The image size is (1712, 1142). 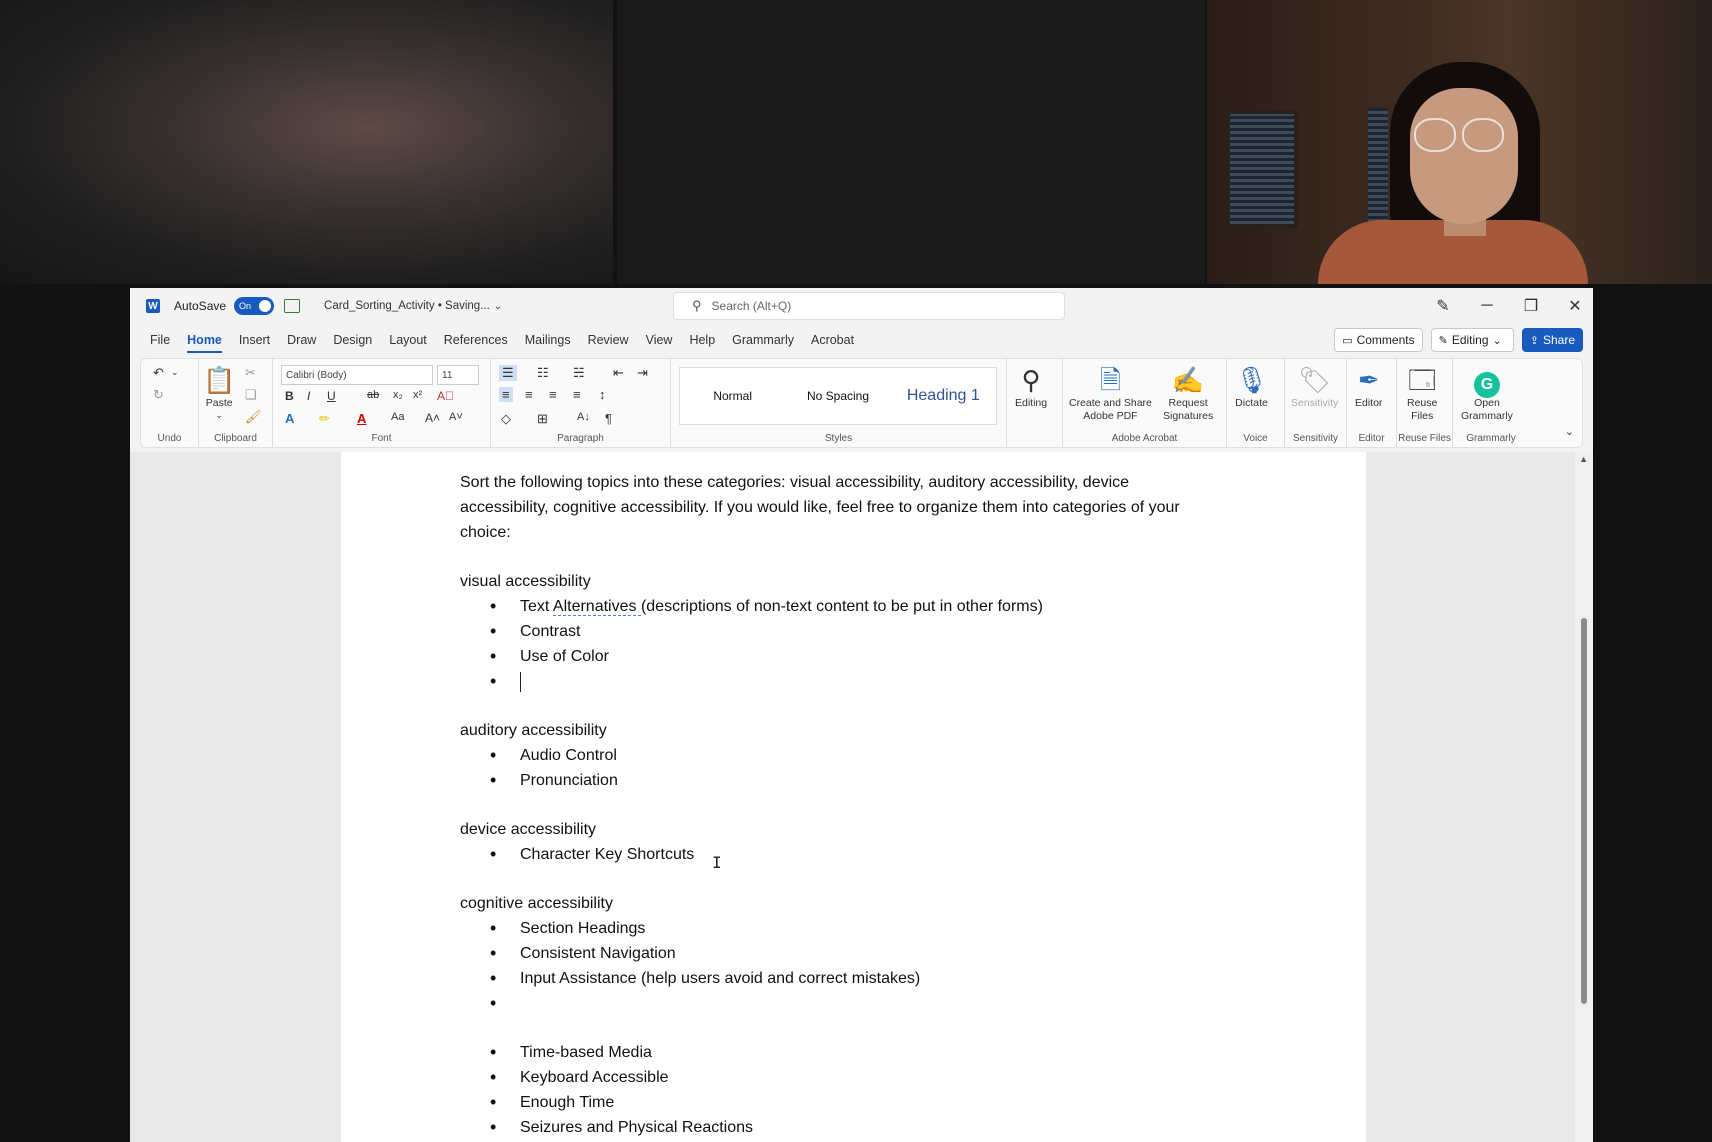 What do you see at coordinates (447, 375) in the screenshot?
I see `font-size-value: 11` at bounding box center [447, 375].